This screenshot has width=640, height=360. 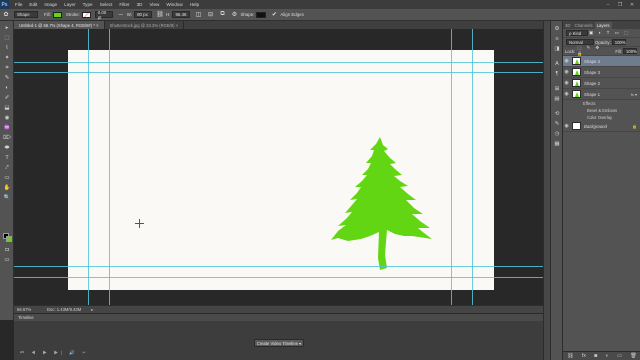 I want to click on menu-filter: Filter, so click(x=124, y=4).